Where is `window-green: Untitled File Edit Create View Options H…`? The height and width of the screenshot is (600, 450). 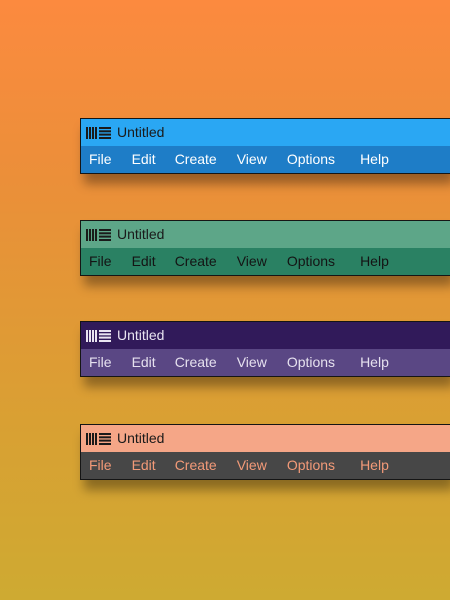
window-green: Untitled File Edit Create View Options H… is located at coordinates (265, 248).